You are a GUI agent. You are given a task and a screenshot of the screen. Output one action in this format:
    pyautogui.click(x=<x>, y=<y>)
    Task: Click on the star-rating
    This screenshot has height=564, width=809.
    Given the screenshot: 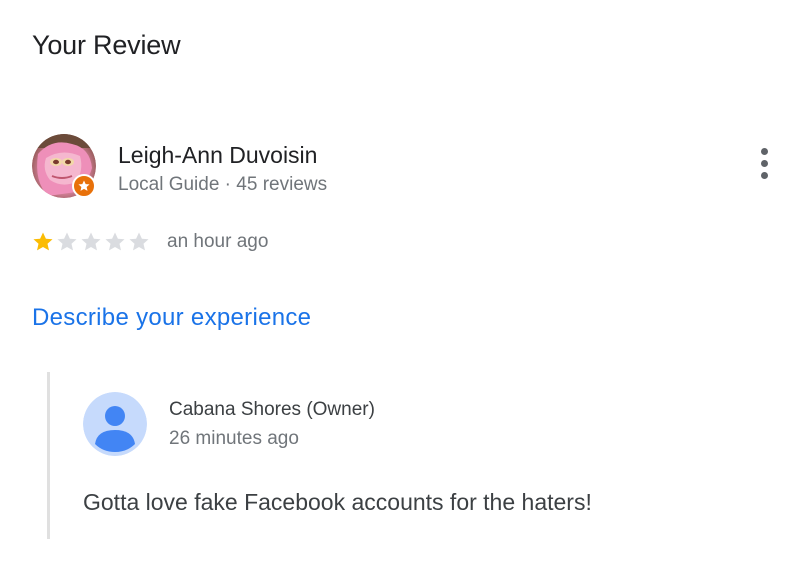 What is the action you would take?
    pyautogui.click(x=91, y=242)
    